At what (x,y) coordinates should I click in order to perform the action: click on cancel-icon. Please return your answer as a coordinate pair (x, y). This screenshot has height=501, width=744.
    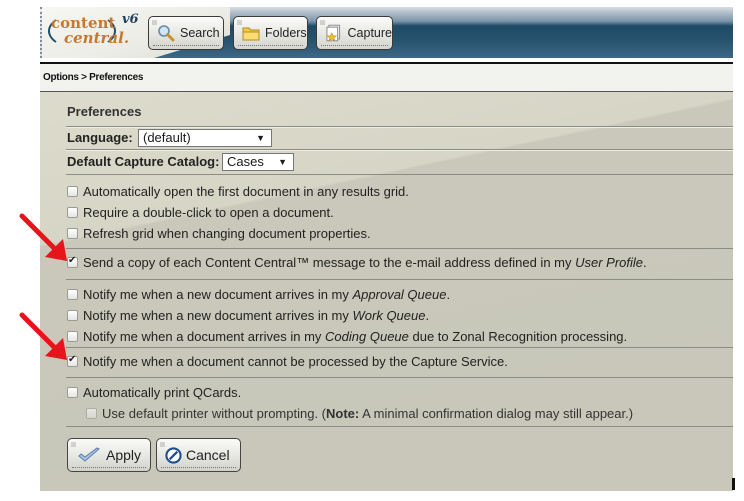
    Looking at the image, I should click on (173, 455).